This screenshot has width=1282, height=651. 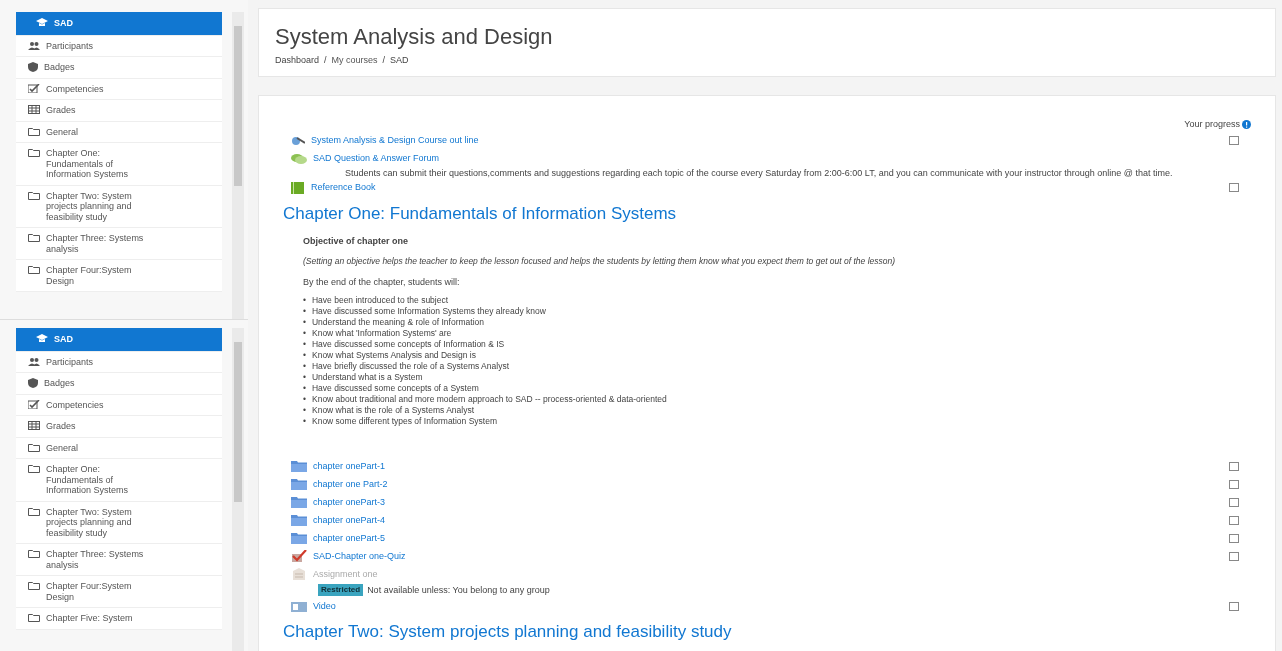 I want to click on users-icon, so click(x=34, y=361).